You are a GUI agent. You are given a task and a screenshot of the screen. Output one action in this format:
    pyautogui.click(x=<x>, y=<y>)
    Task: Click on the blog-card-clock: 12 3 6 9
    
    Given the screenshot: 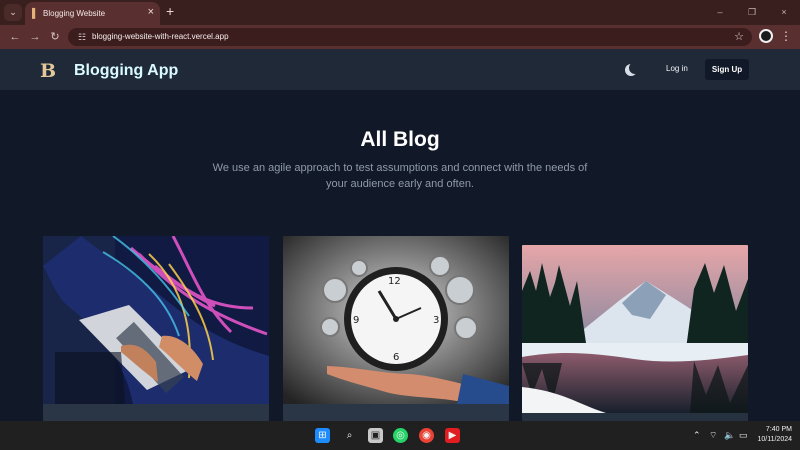 What is the action you would take?
    pyautogui.click(x=396, y=328)
    